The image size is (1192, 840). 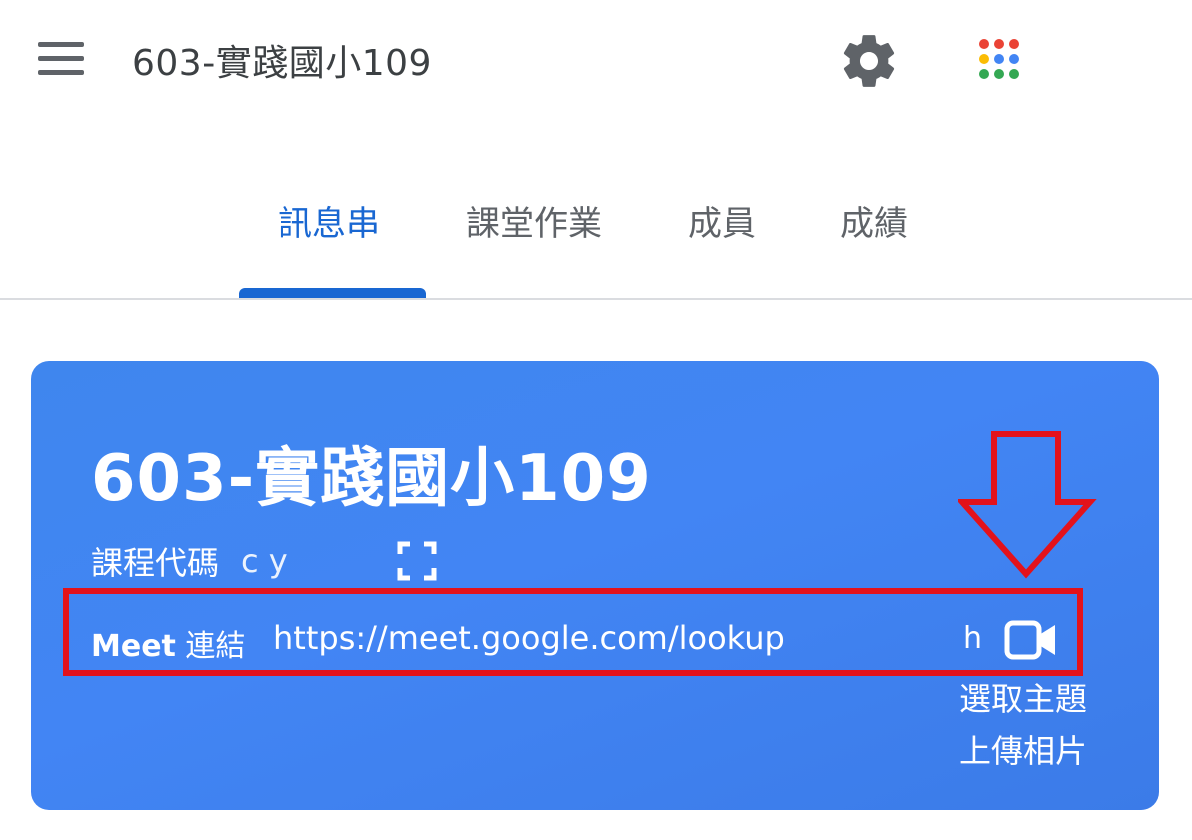 I want to click on tab-people: 成員, so click(x=722, y=220).